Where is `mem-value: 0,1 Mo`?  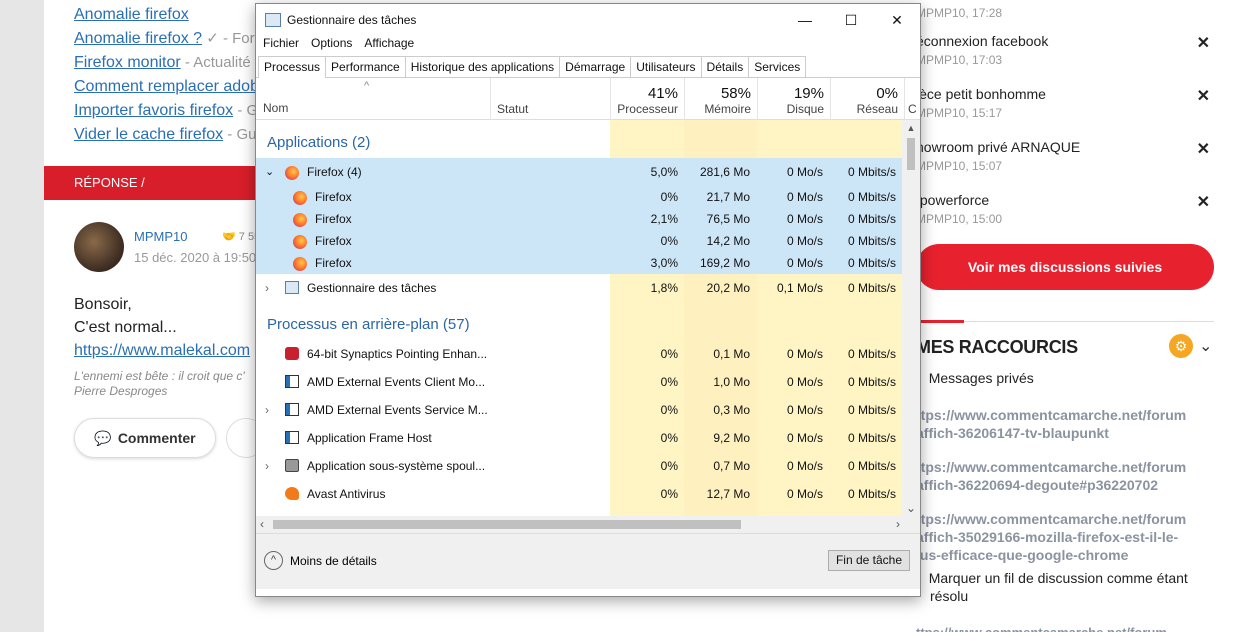
mem-value: 0,1 Mo is located at coordinates (731, 354).